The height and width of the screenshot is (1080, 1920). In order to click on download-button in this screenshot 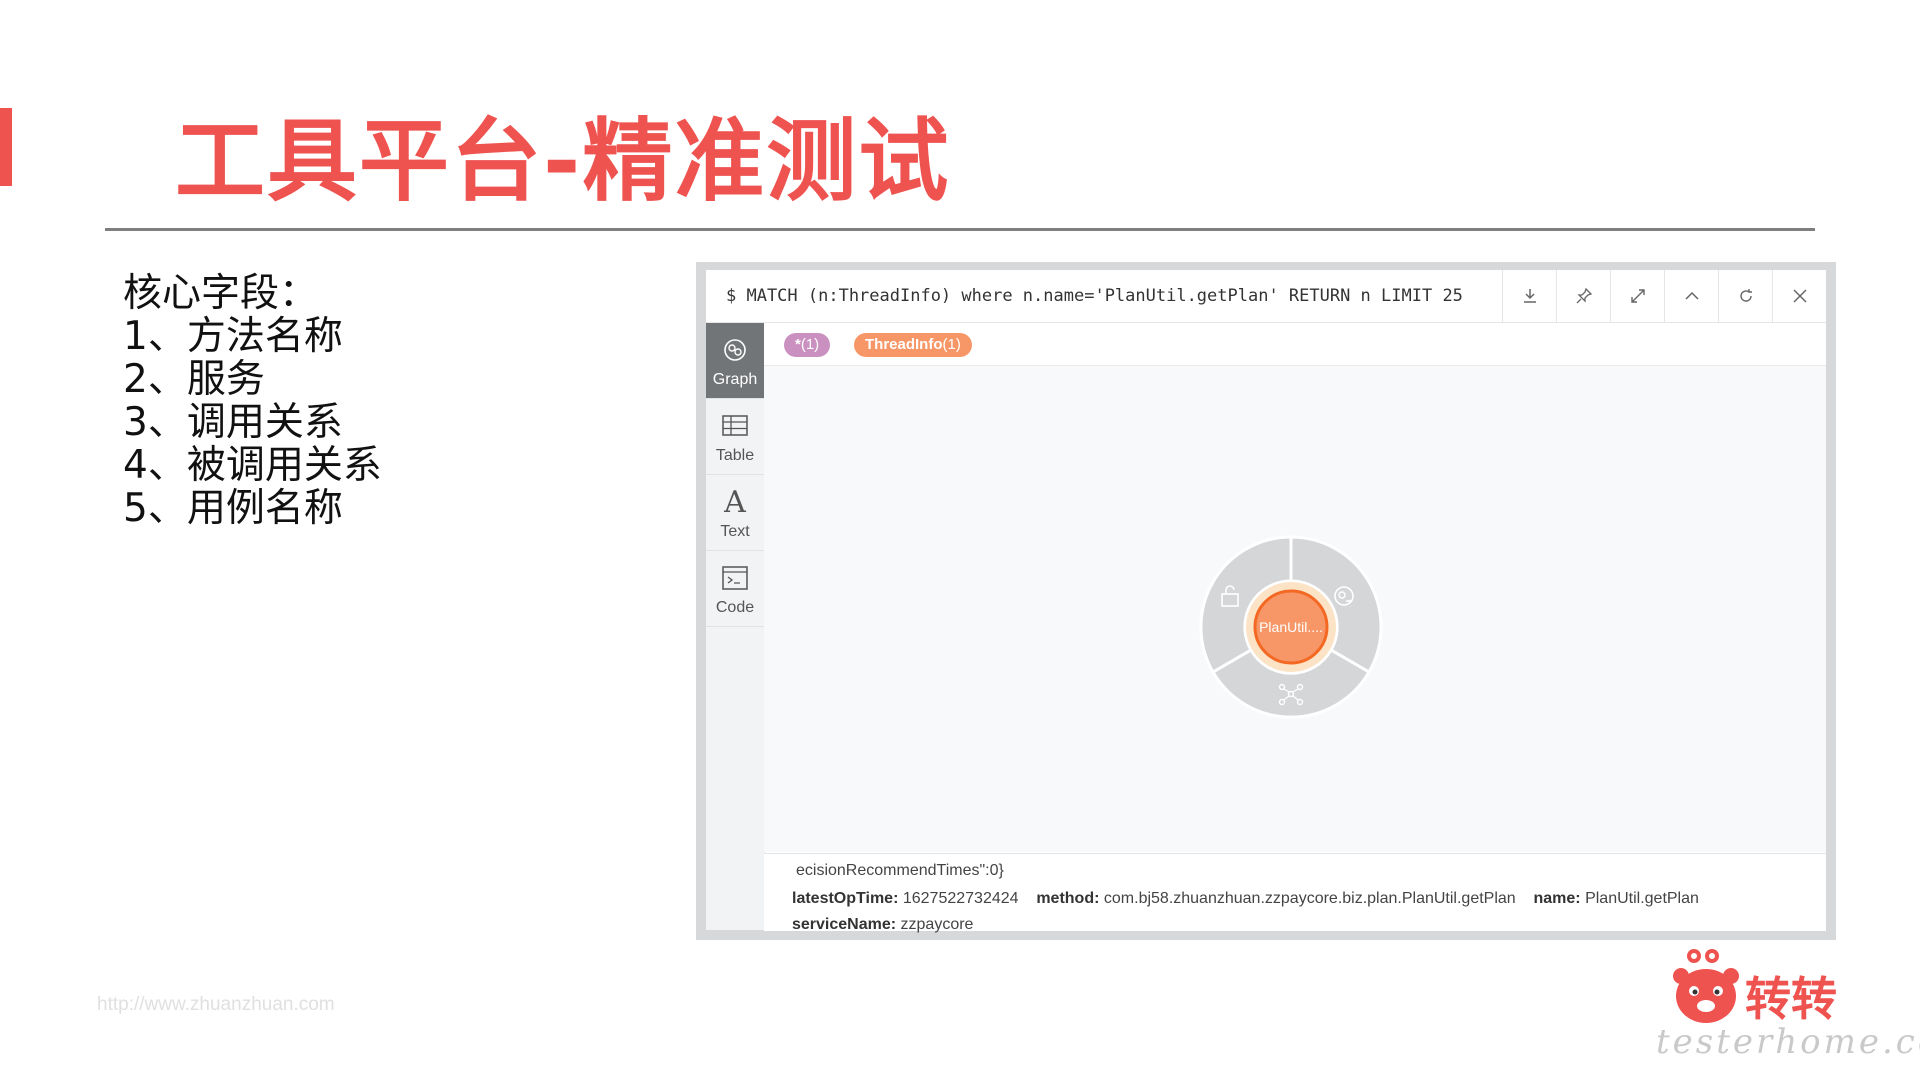, I will do `click(1529, 296)`.